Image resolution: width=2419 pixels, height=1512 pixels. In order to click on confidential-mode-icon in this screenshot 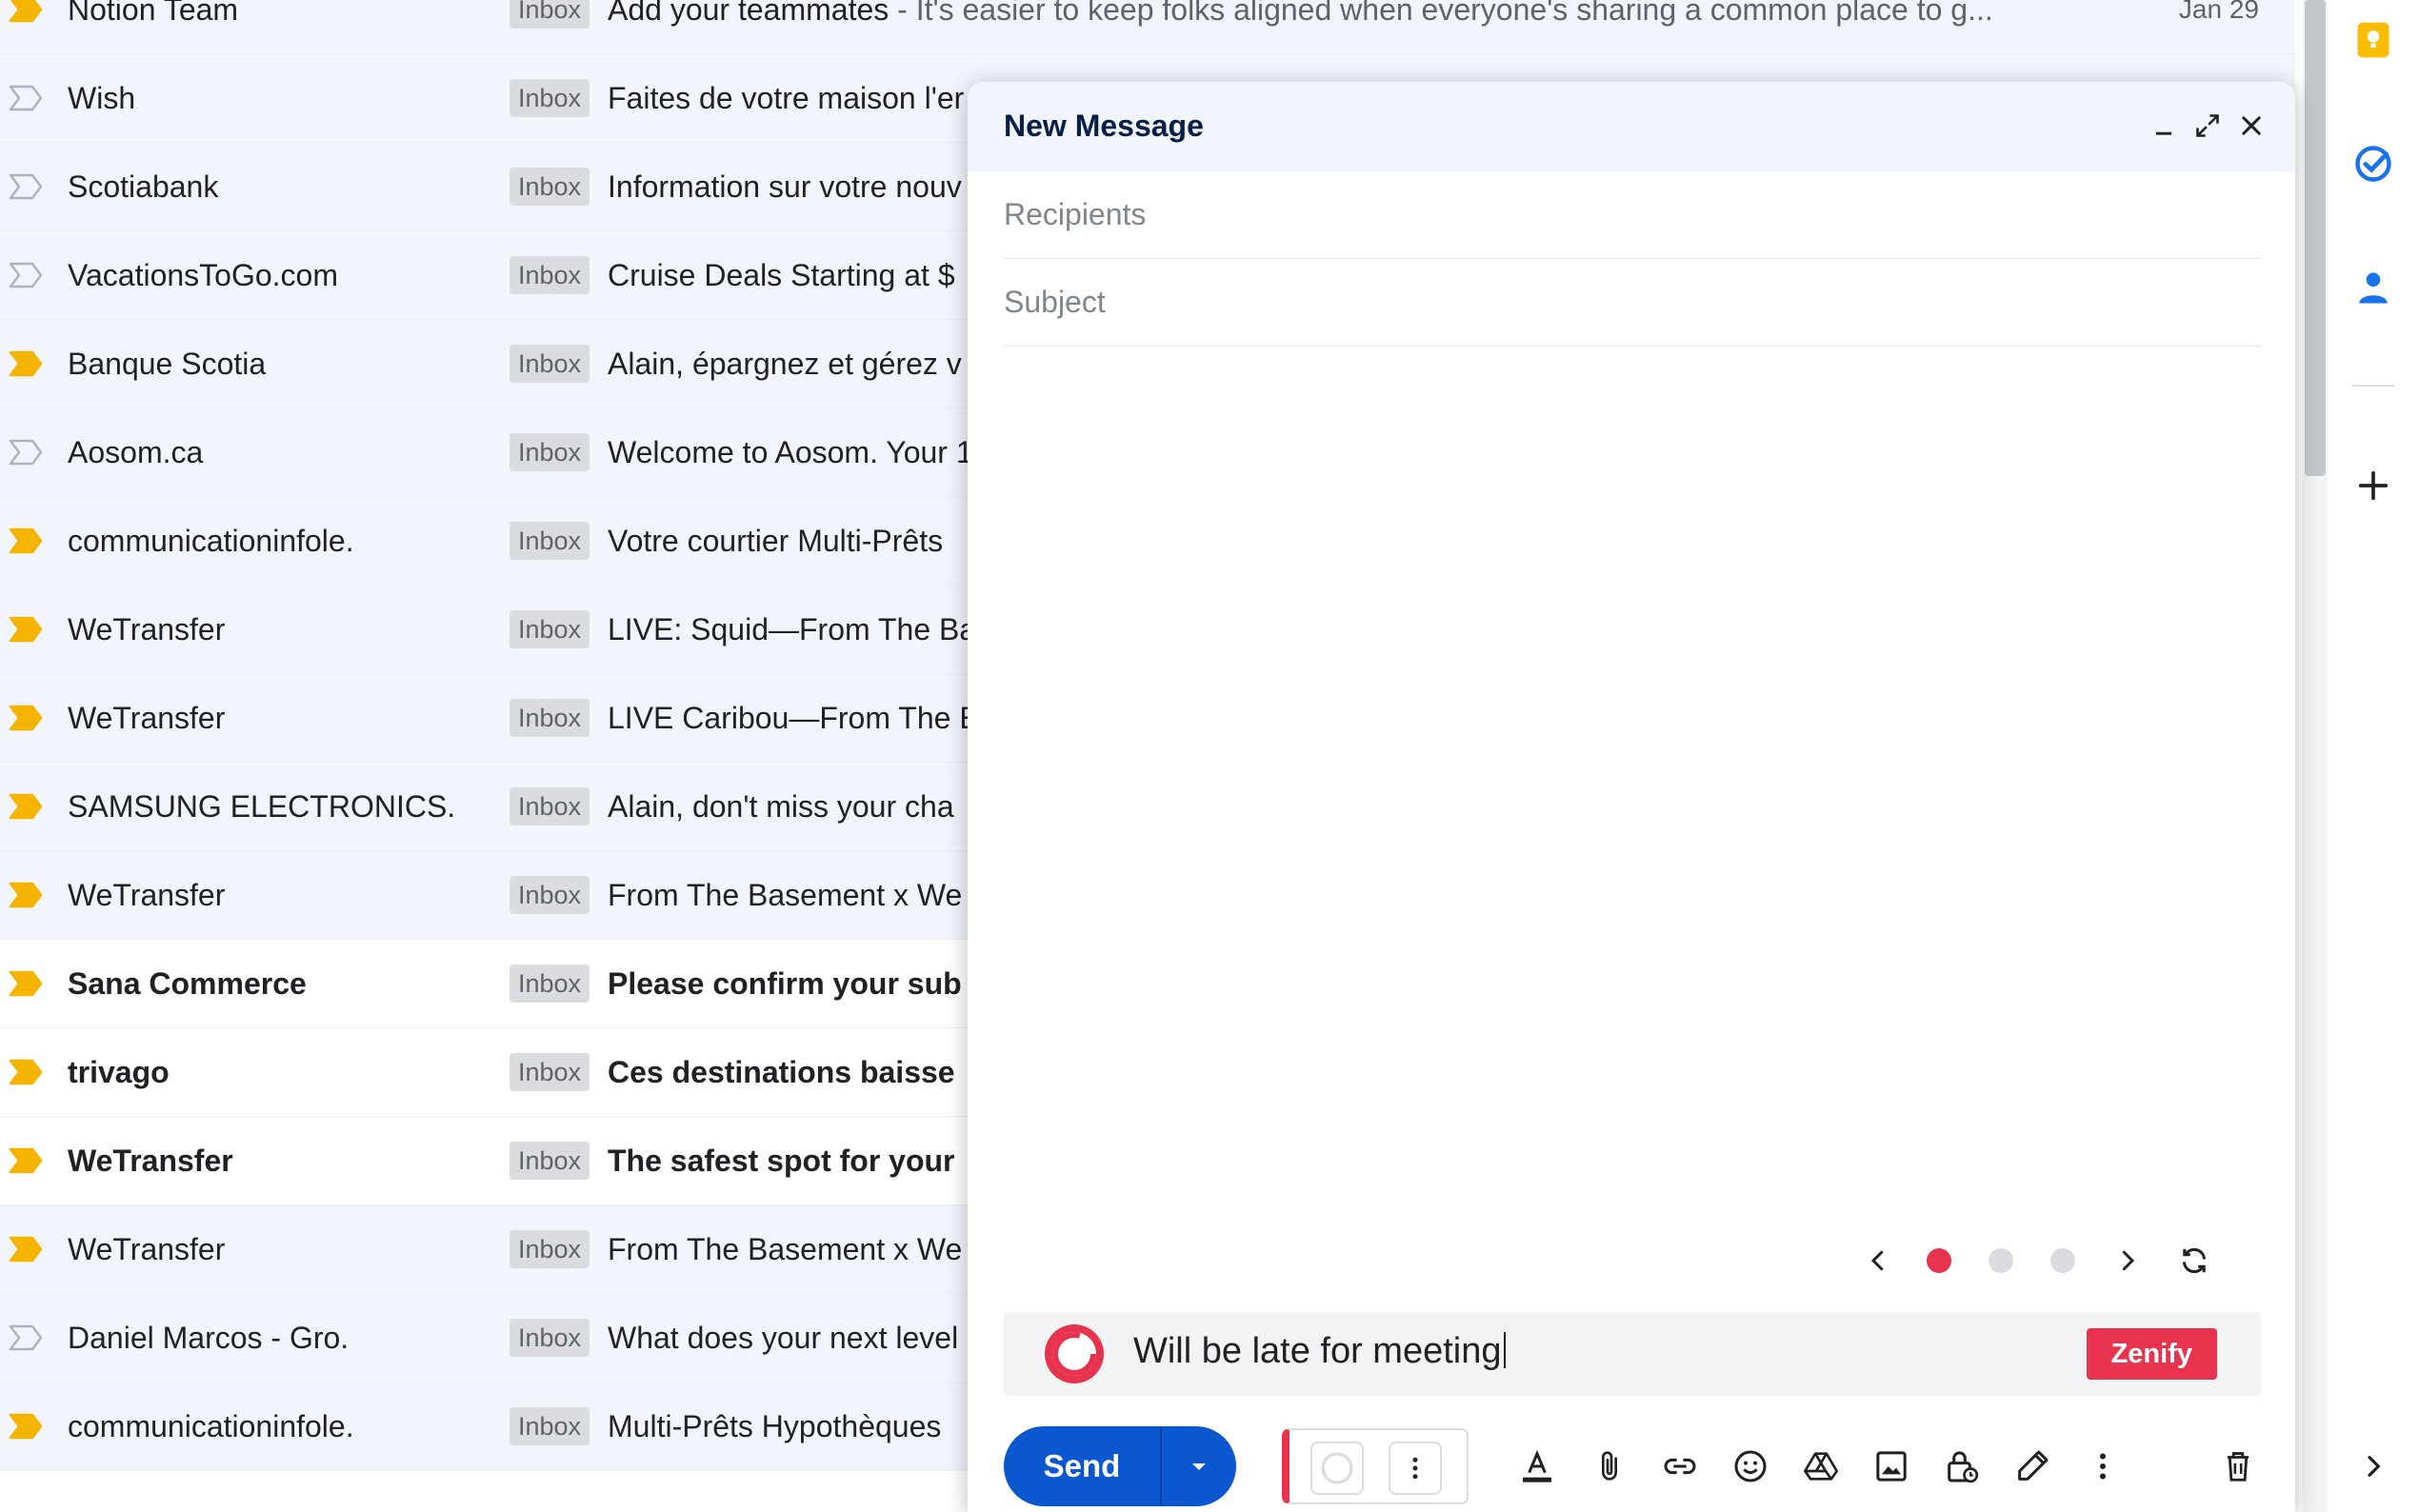, I will do `click(1962, 1466)`.